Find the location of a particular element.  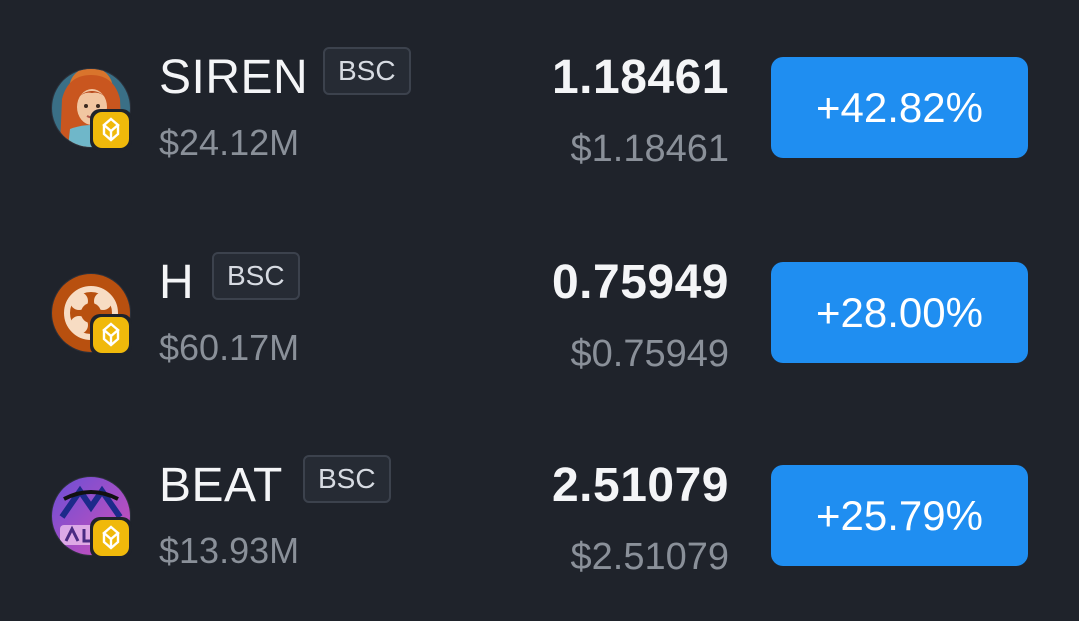

price-change-button: +28.00% is located at coordinates (899, 312).